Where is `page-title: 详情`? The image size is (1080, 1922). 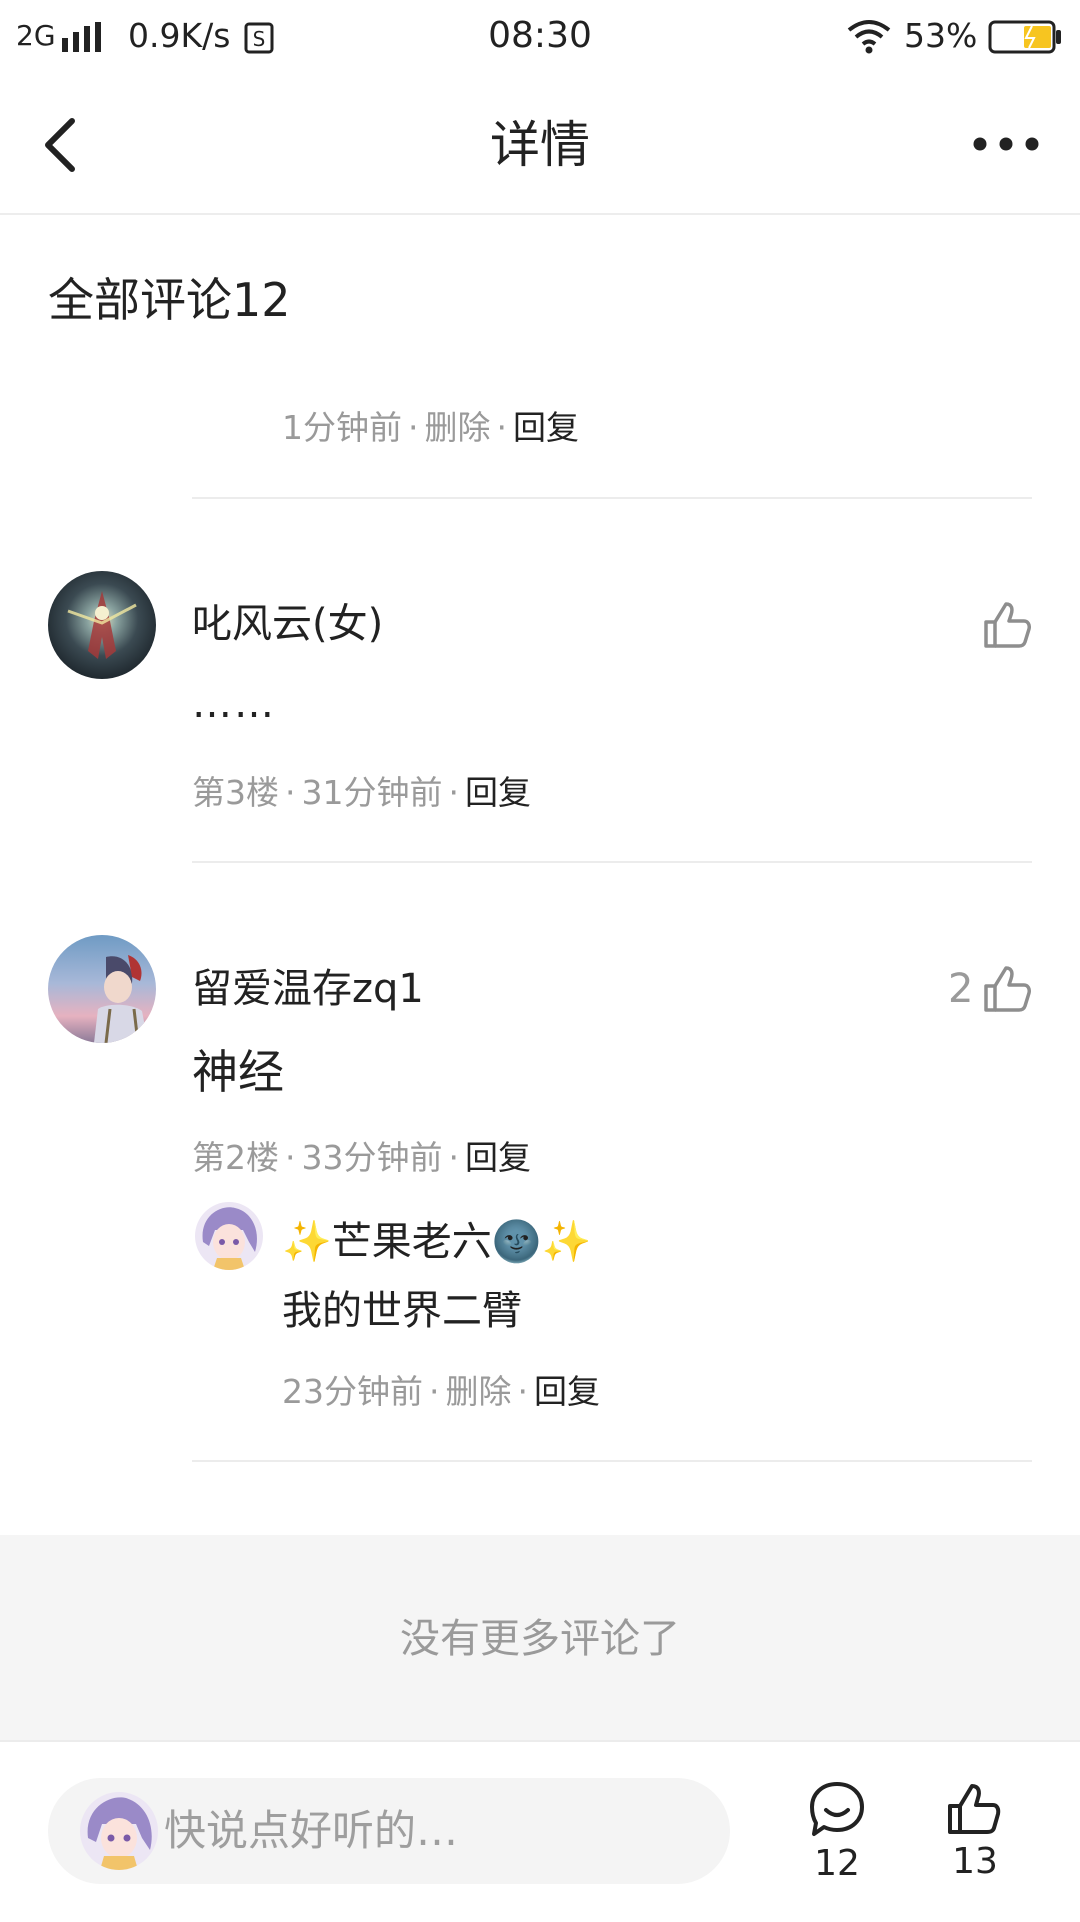 page-title: 详情 is located at coordinates (540, 145).